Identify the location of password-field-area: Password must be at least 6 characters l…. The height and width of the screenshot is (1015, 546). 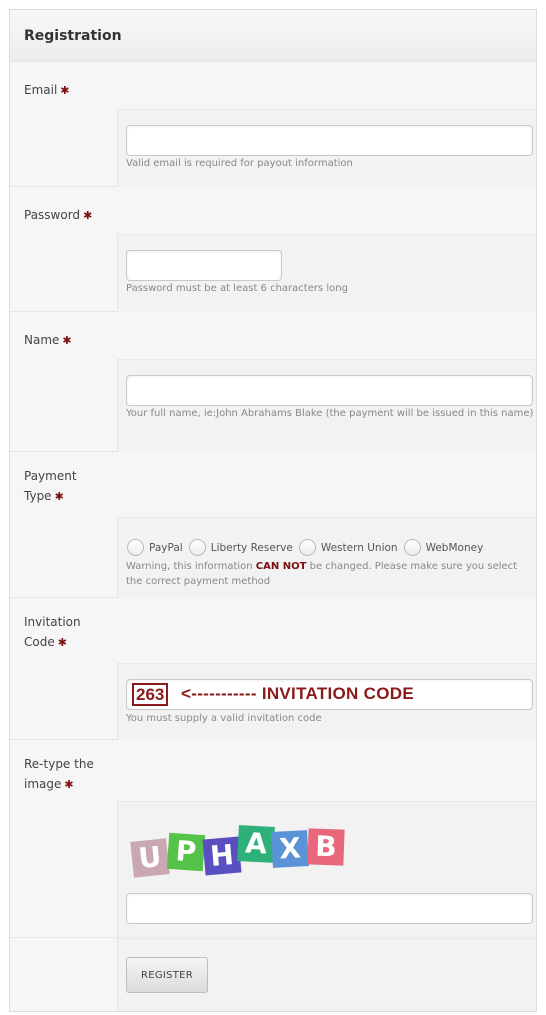
(326, 273).